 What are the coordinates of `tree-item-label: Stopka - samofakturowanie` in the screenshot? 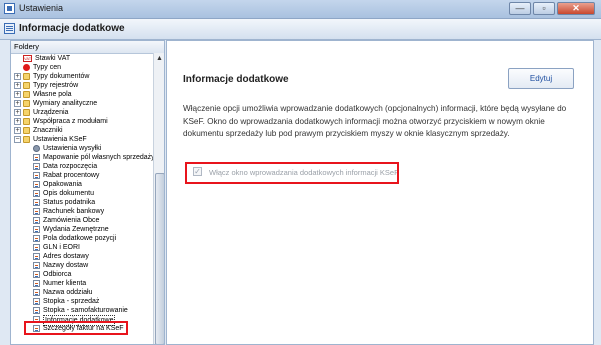 It's located at (85, 310).